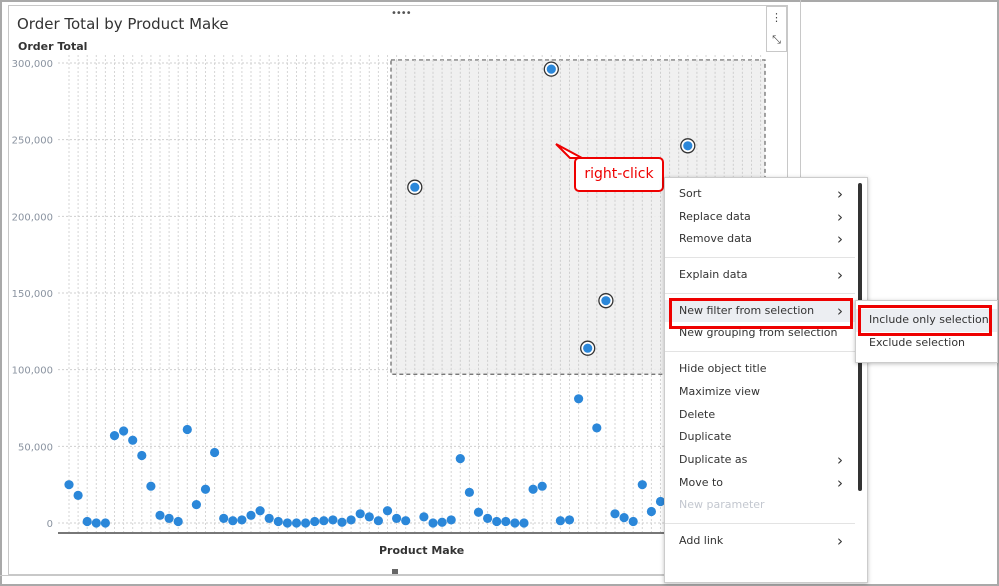  I want to click on y-tick-label: 0, so click(50, 524).